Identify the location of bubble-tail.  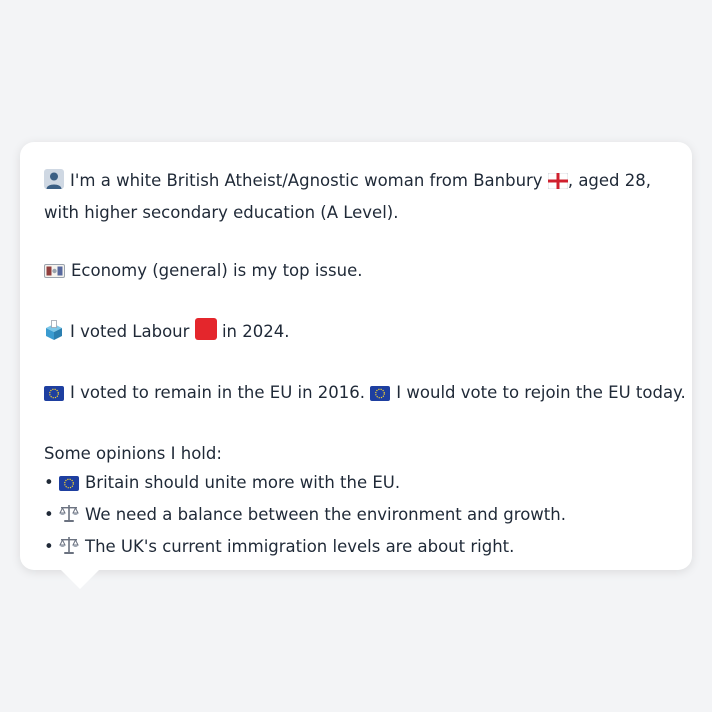
(80, 579).